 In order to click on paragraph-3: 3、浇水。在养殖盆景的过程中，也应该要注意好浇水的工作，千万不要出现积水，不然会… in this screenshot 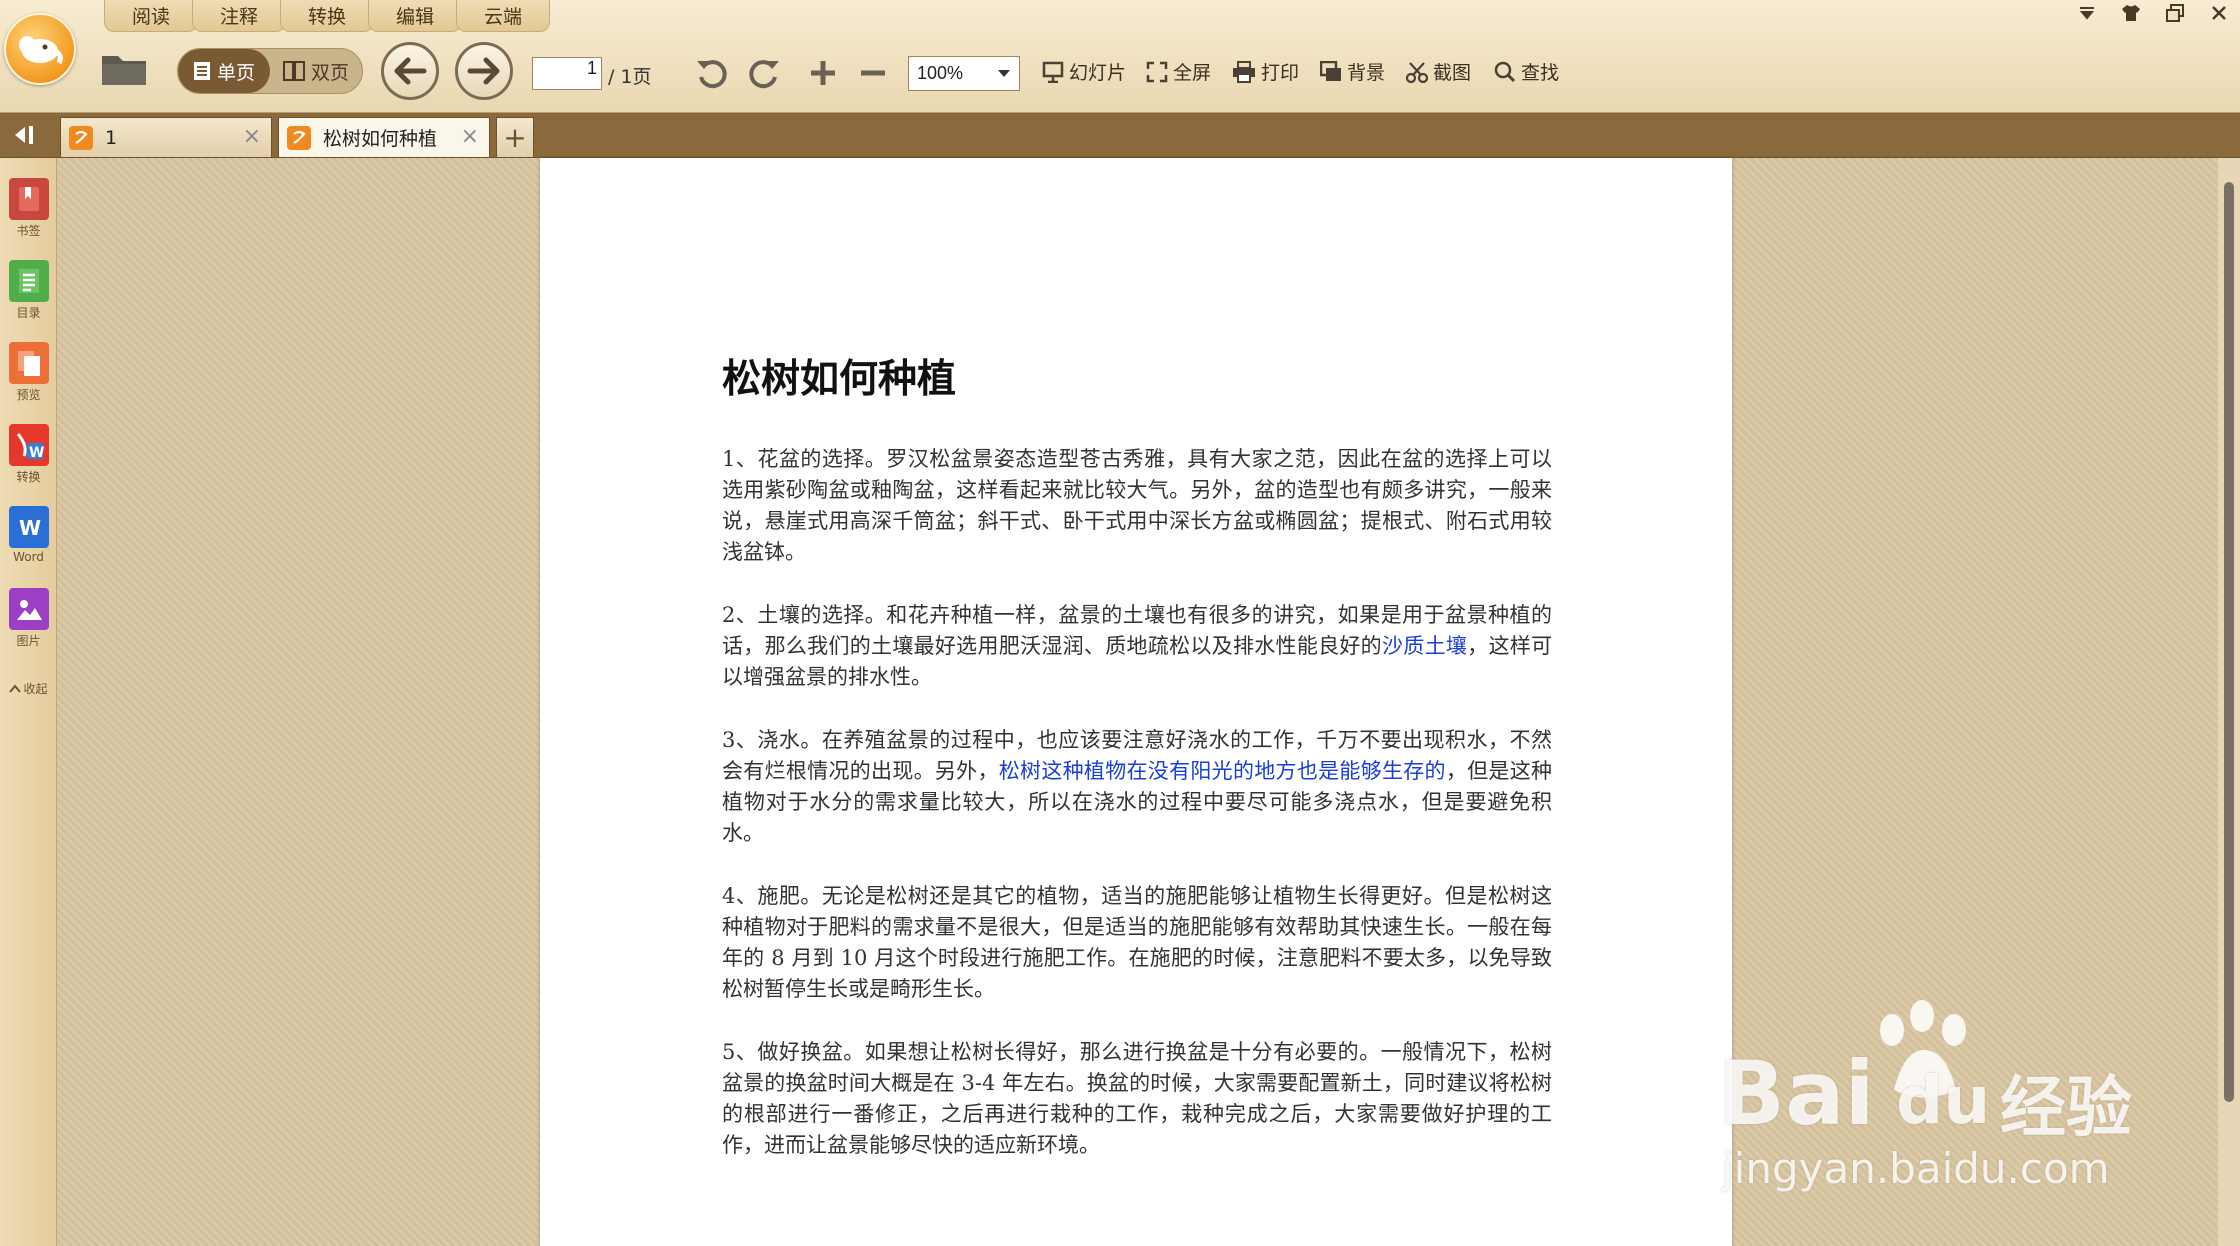, I will do `click(1137, 787)`.